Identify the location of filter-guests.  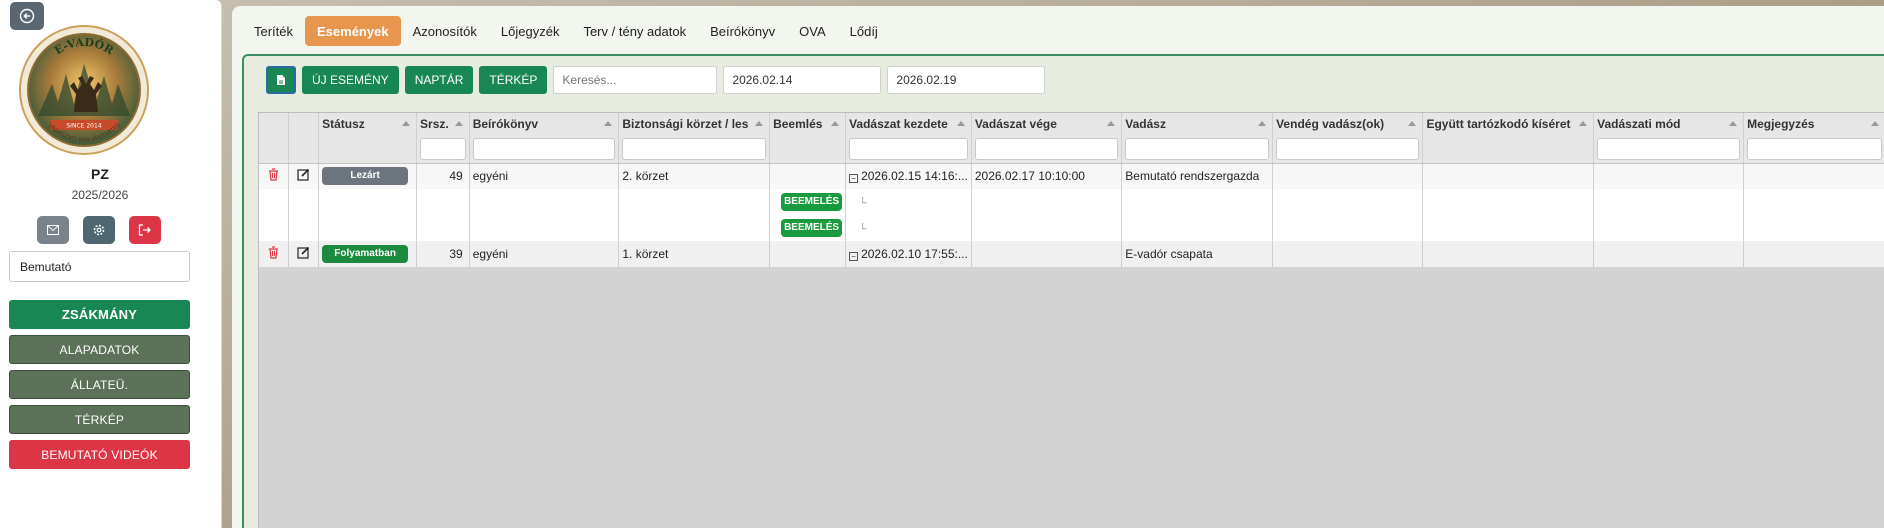
(1348, 148).